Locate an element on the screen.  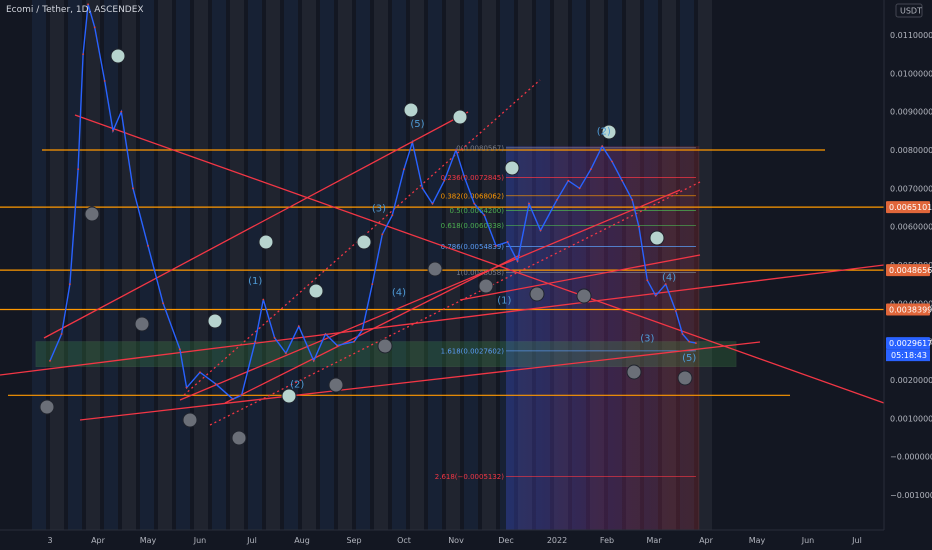
y-tick-label: 0.0100000 is located at coordinates (911, 73).